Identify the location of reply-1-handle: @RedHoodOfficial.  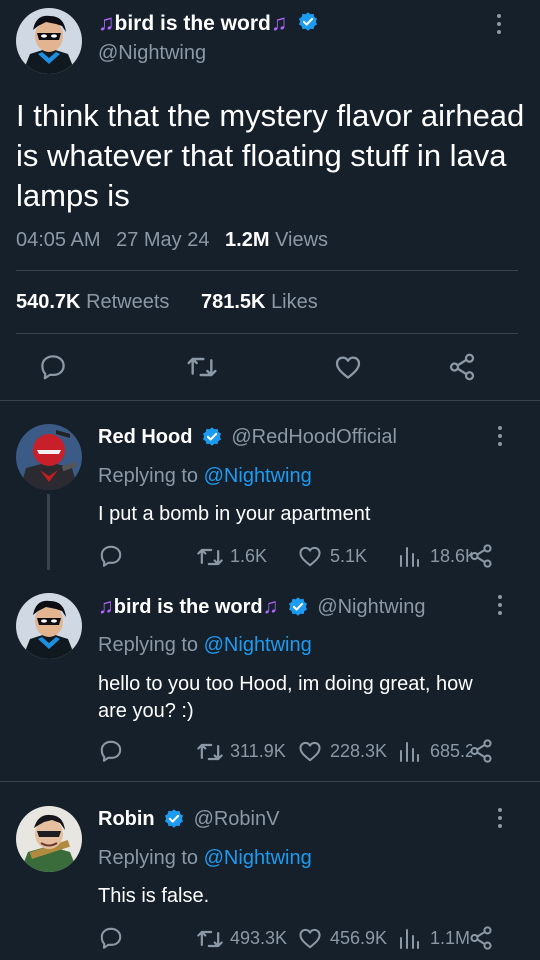
(314, 437).